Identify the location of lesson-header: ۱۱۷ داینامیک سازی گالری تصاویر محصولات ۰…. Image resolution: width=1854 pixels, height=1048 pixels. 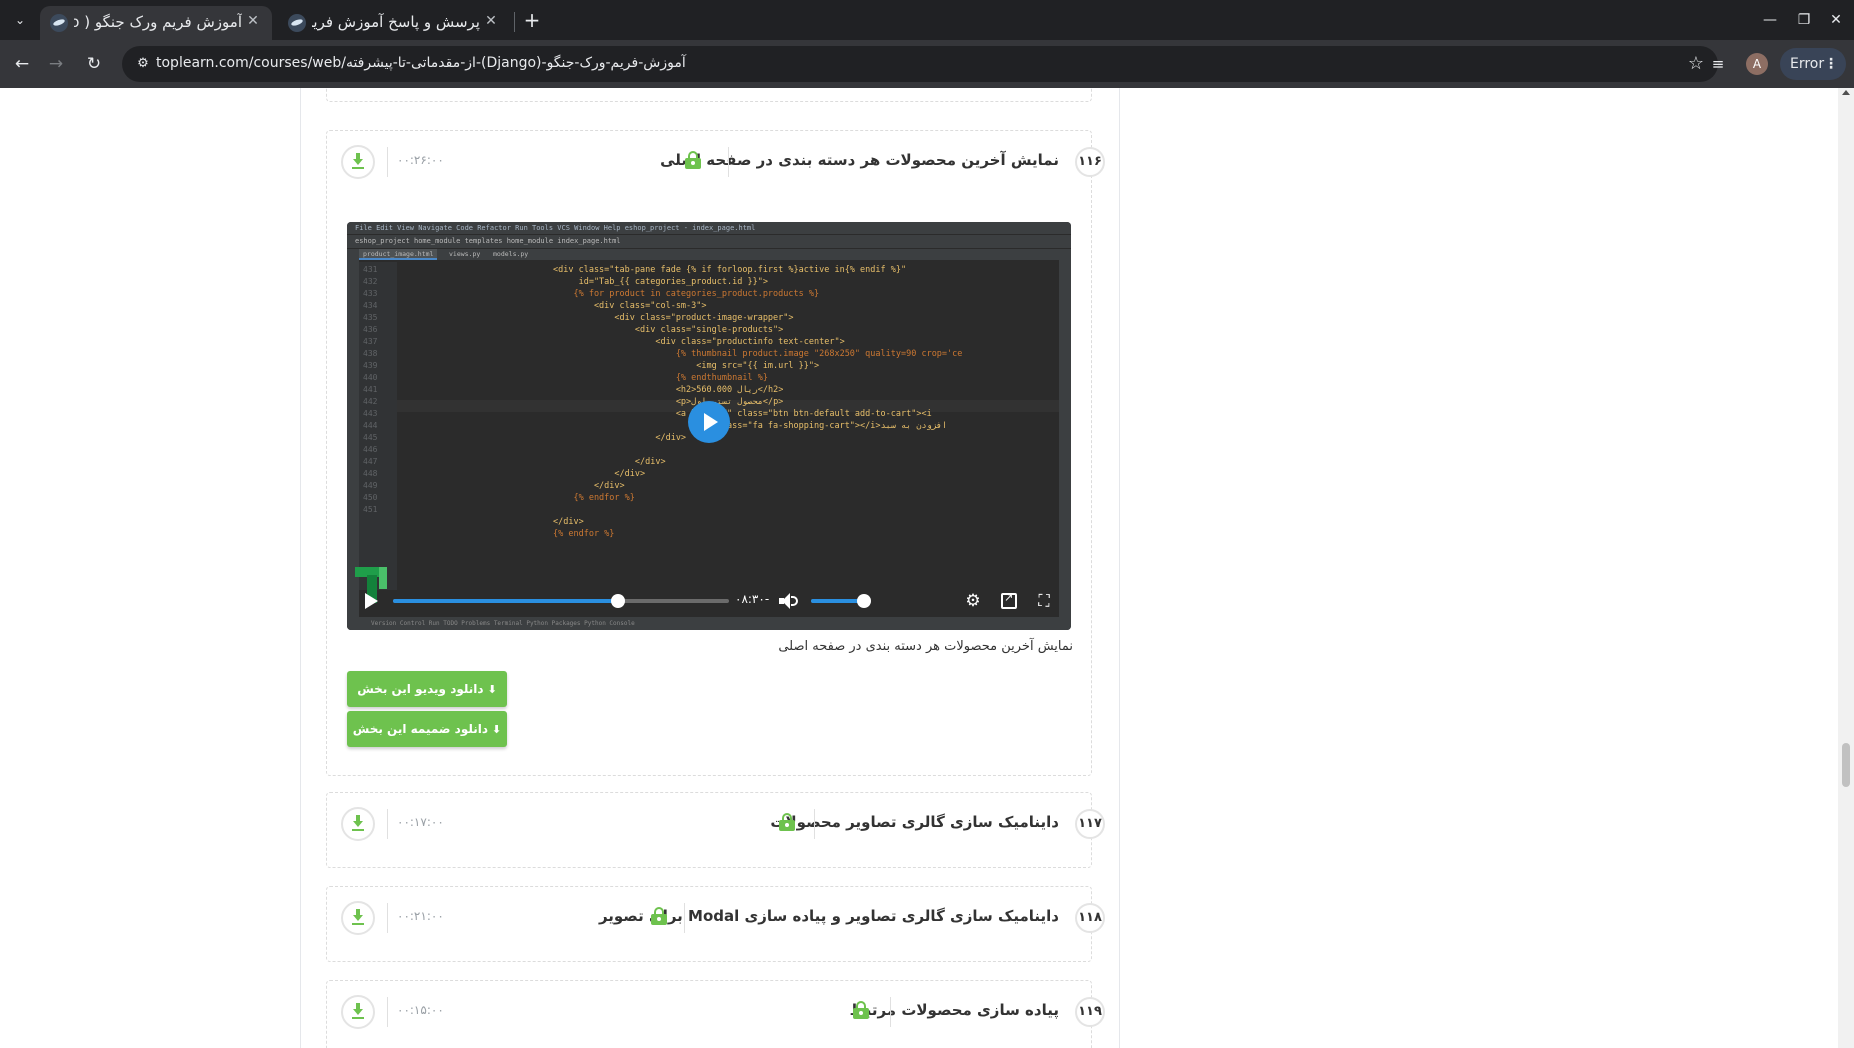
(716, 823).